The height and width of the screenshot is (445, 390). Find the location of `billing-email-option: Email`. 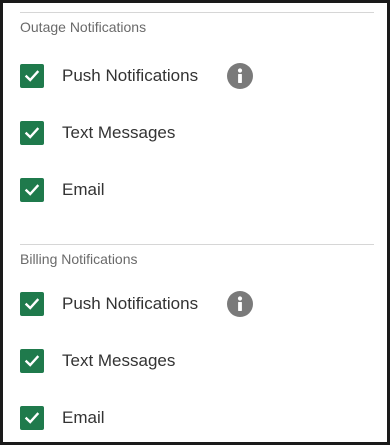

billing-email-option: Email is located at coordinates (62, 418).